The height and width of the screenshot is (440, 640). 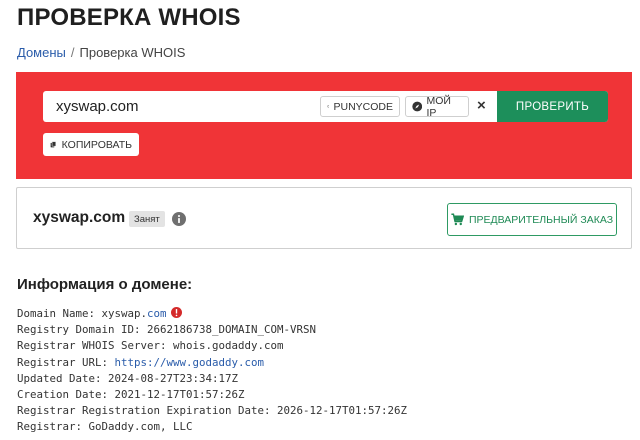 I want to click on punycode-label: PUNYCODE, so click(x=363, y=106).